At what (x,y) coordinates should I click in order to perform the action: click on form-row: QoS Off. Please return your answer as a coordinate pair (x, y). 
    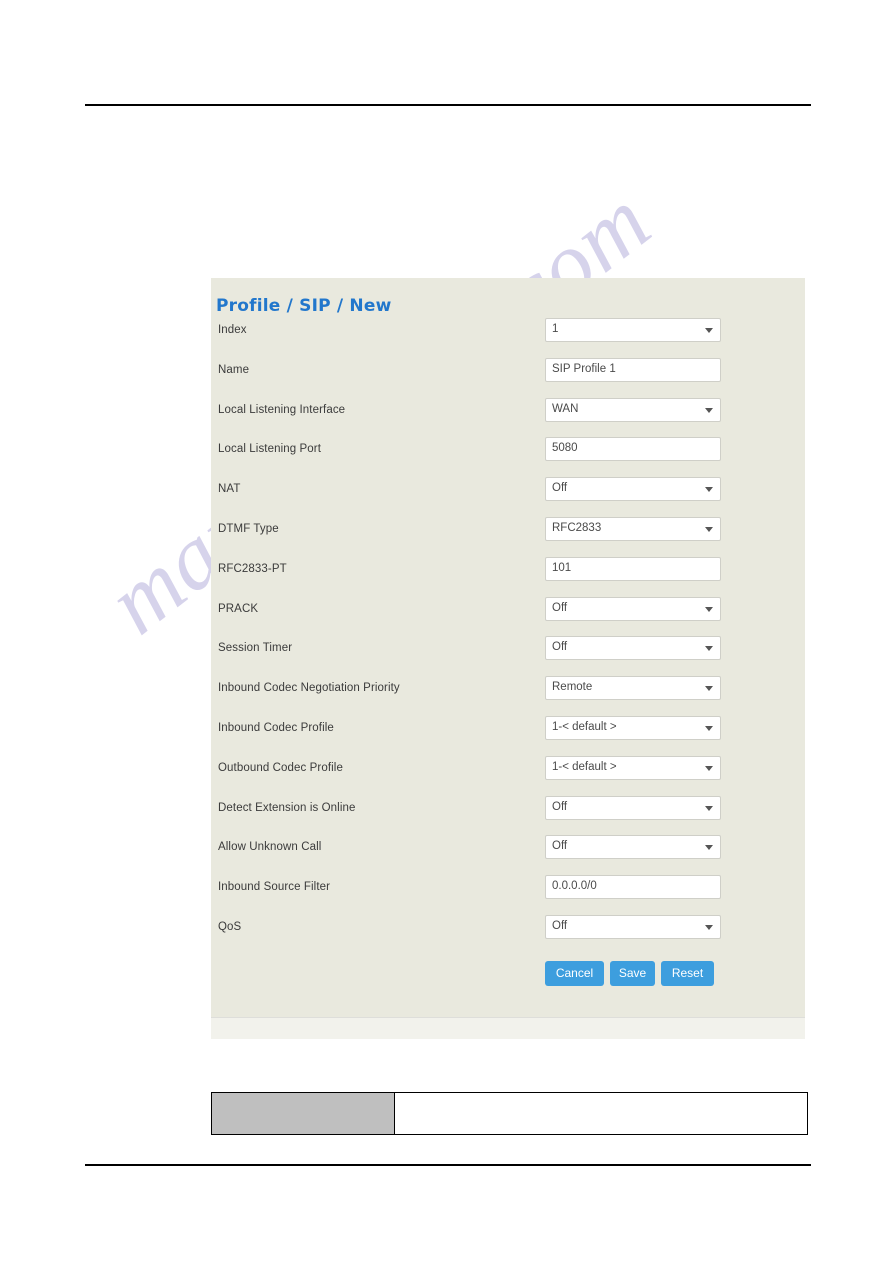
    Looking at the image, I should click on (508, 933).